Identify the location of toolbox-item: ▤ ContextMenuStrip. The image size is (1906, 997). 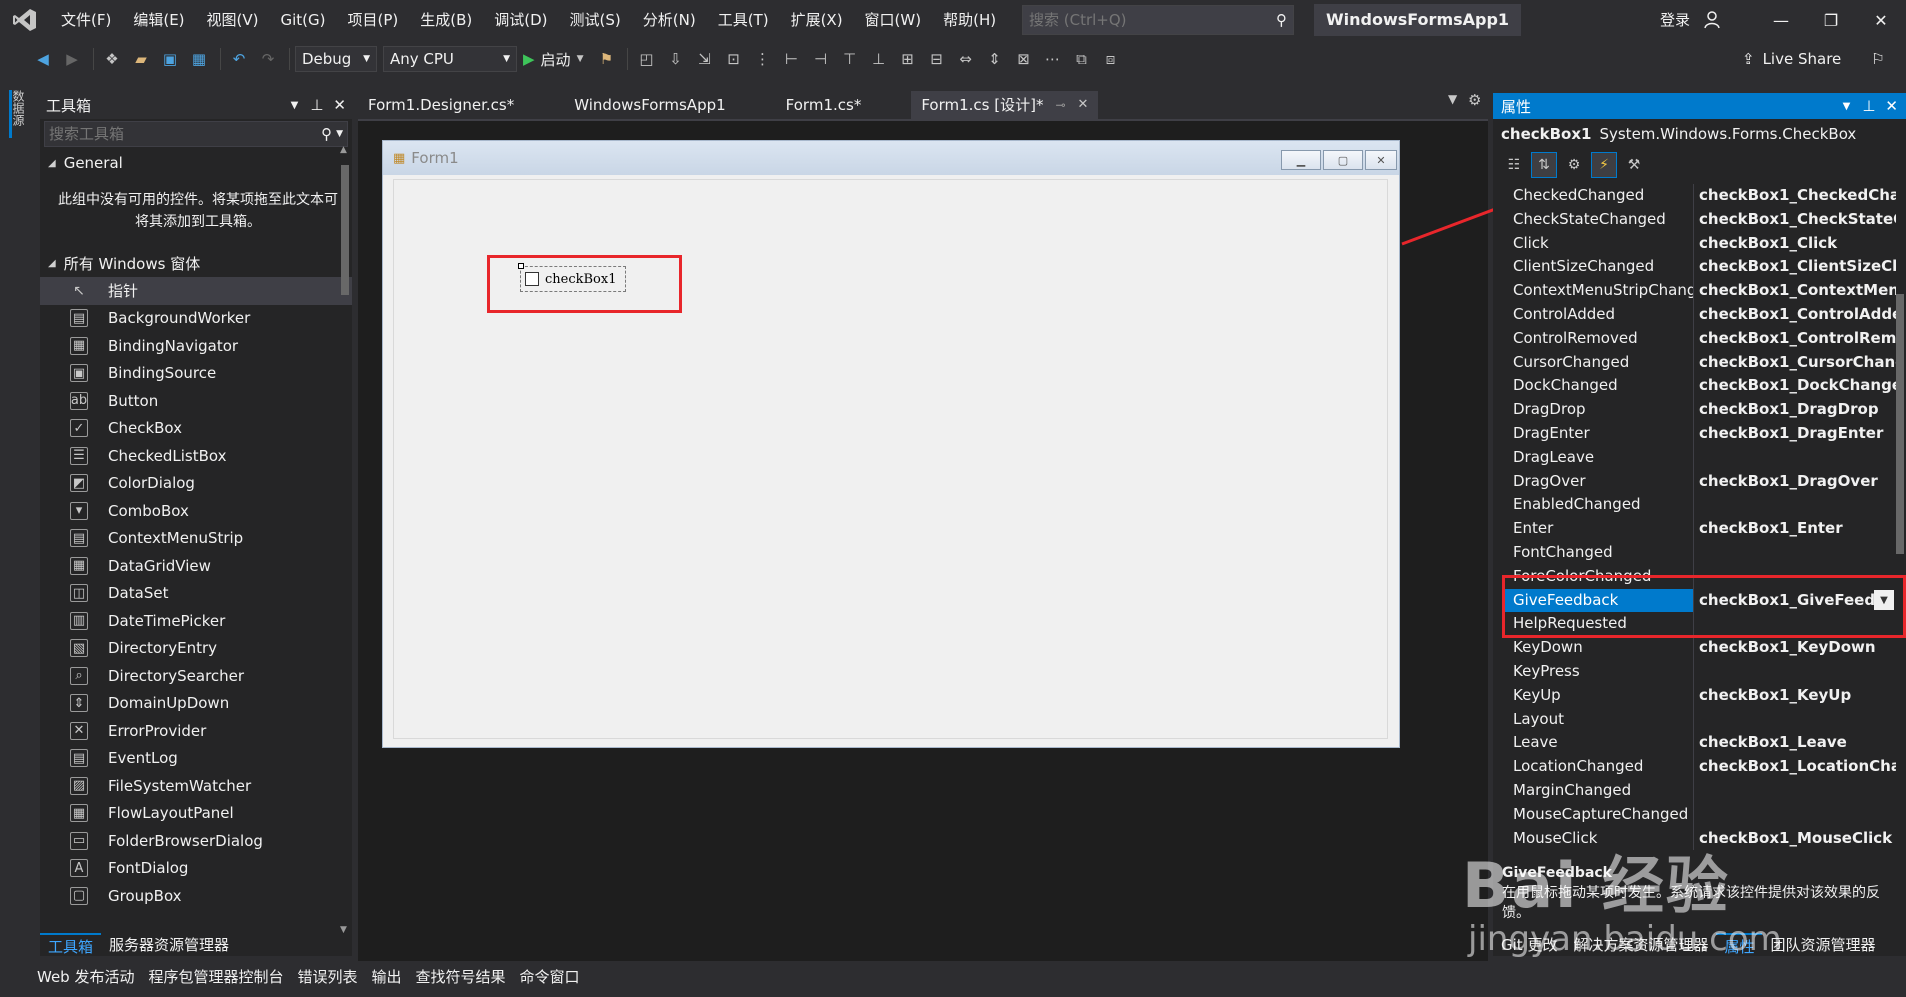
(196, 539).